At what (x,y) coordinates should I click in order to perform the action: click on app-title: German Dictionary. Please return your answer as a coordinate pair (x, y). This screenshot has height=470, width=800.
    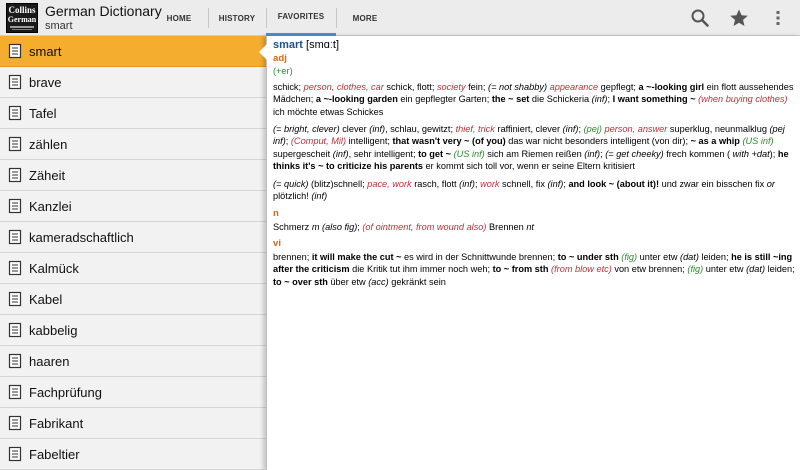
    Looking at the image, I should click on (103, 11).